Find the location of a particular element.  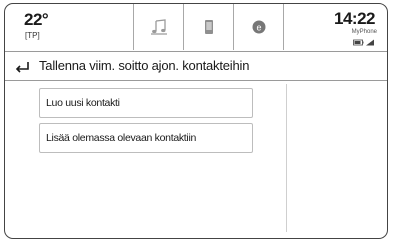

title-bar: Tallenna viim. soitto ajon. kontakteihin is located at coordinates (196, 66).